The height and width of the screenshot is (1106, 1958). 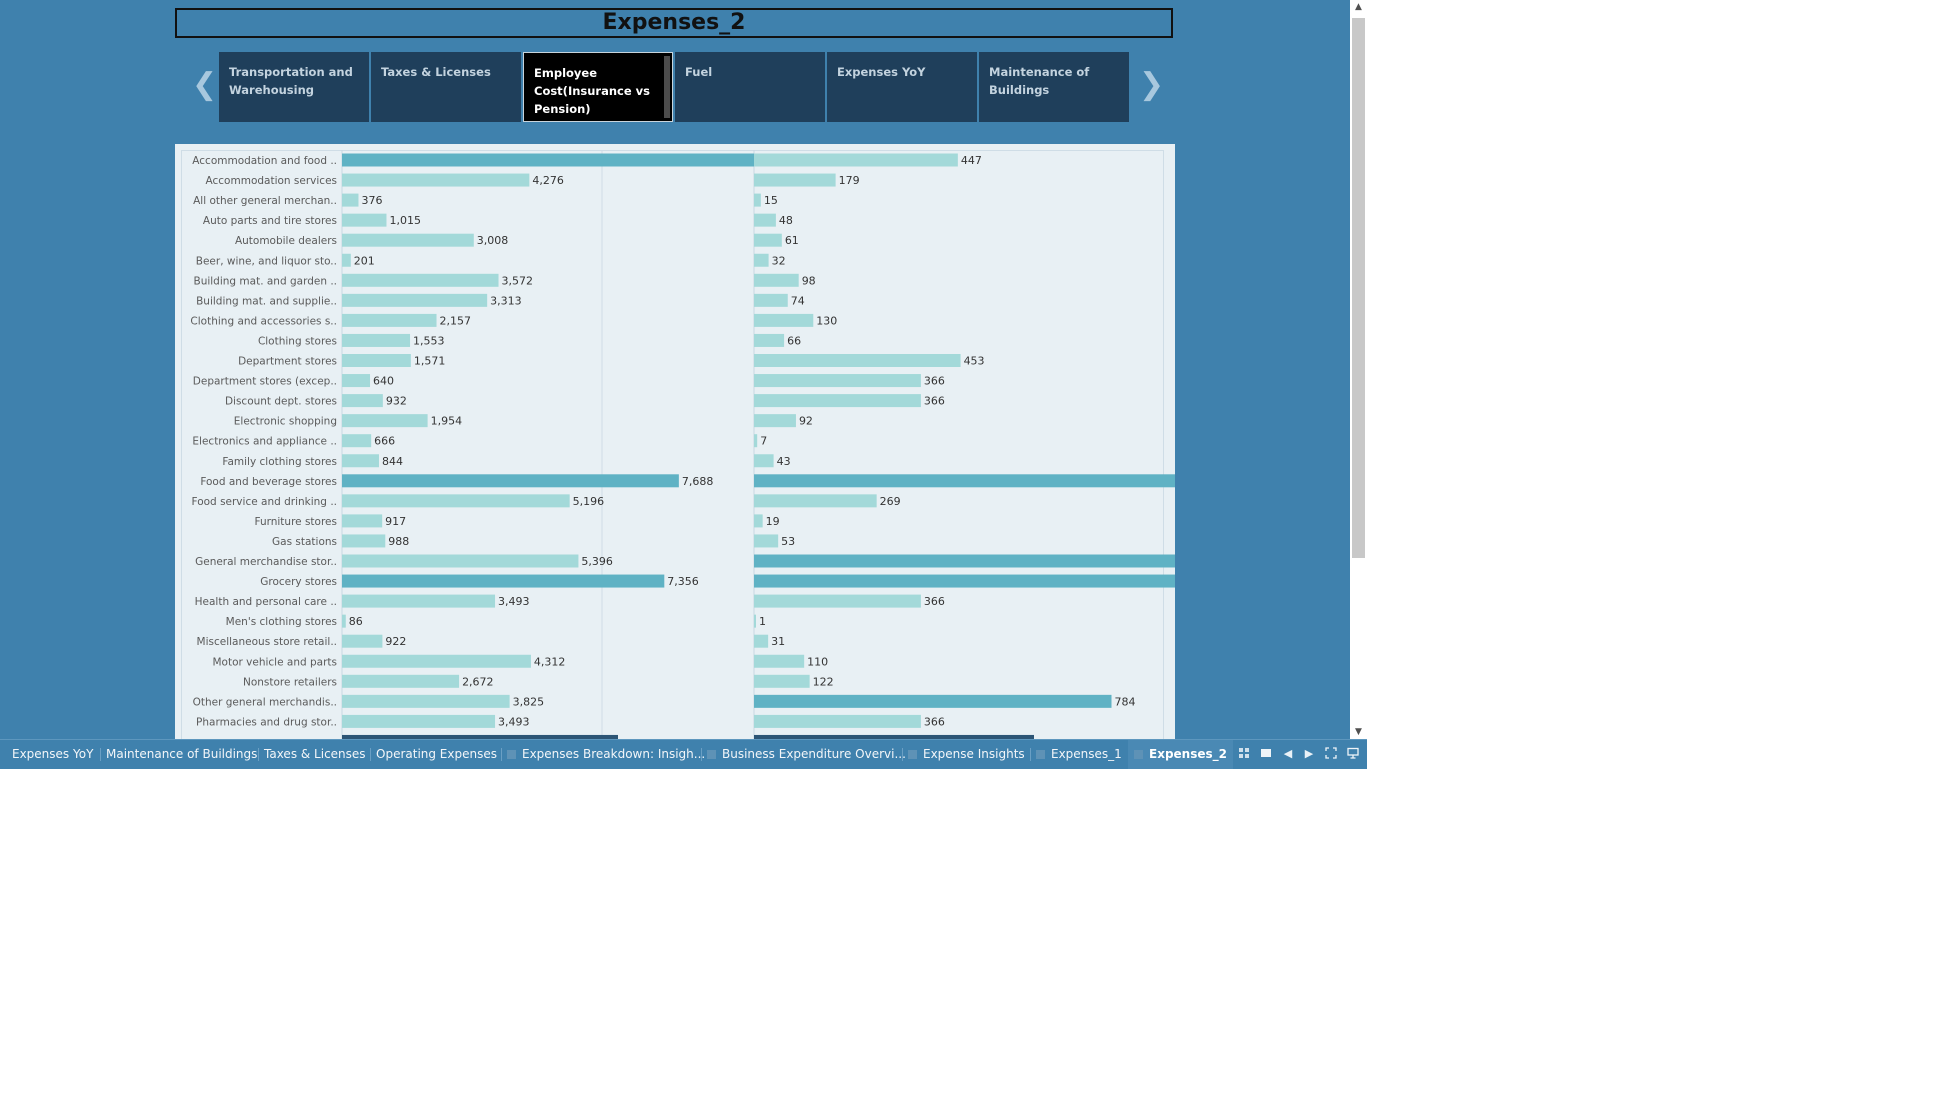 I want to click on sheet-tab-expenses-yoy: Expenses YoY, so click(x=52, y=754).